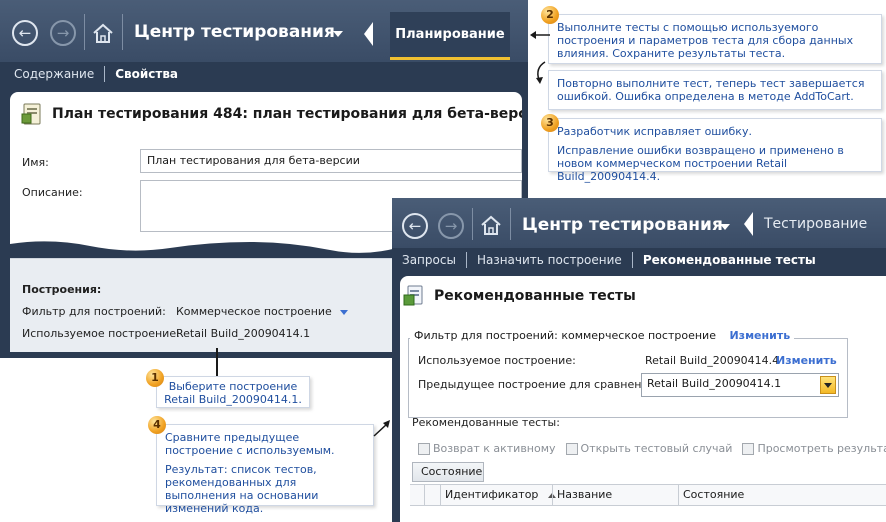 Image resolution: width=886 pixels, height=522 pixels. What do you see at coordinates (486, 422) in the screenshot?
I see `recommended-label: Рекомендованные тесты:` at bounding box center [486, 422].